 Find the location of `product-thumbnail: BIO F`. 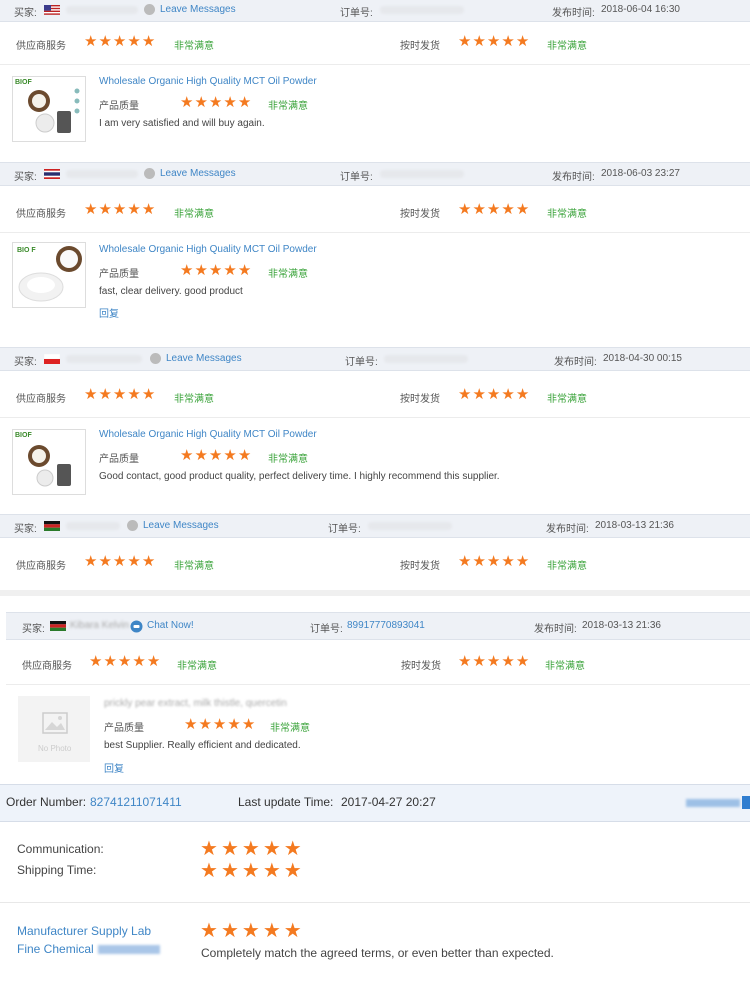

product-thumbnail: BIO F is located at coordinates (49, 275).